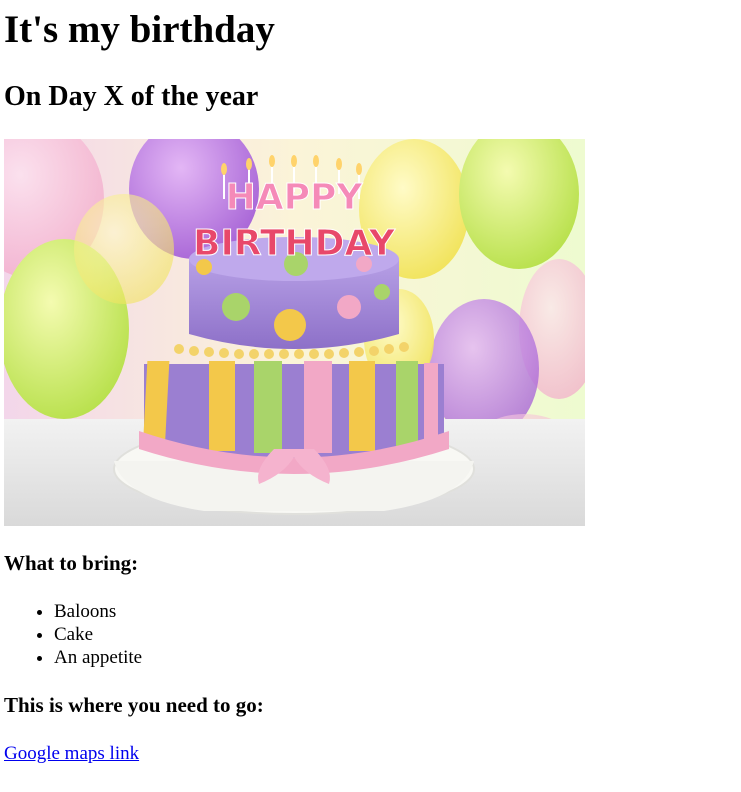 This screenshot has width=741, height=792. I want to click on happy-candle-text: HAPPY, so click(295, 197).